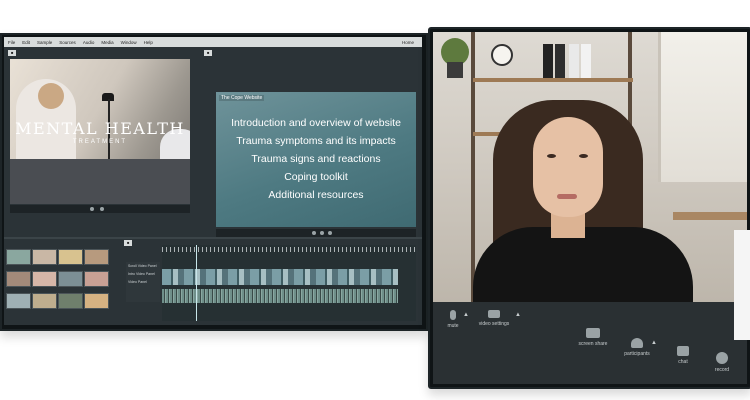 The width and height of the screenshot is (750, 400). I want to click on participant-face, so click(568, 167).